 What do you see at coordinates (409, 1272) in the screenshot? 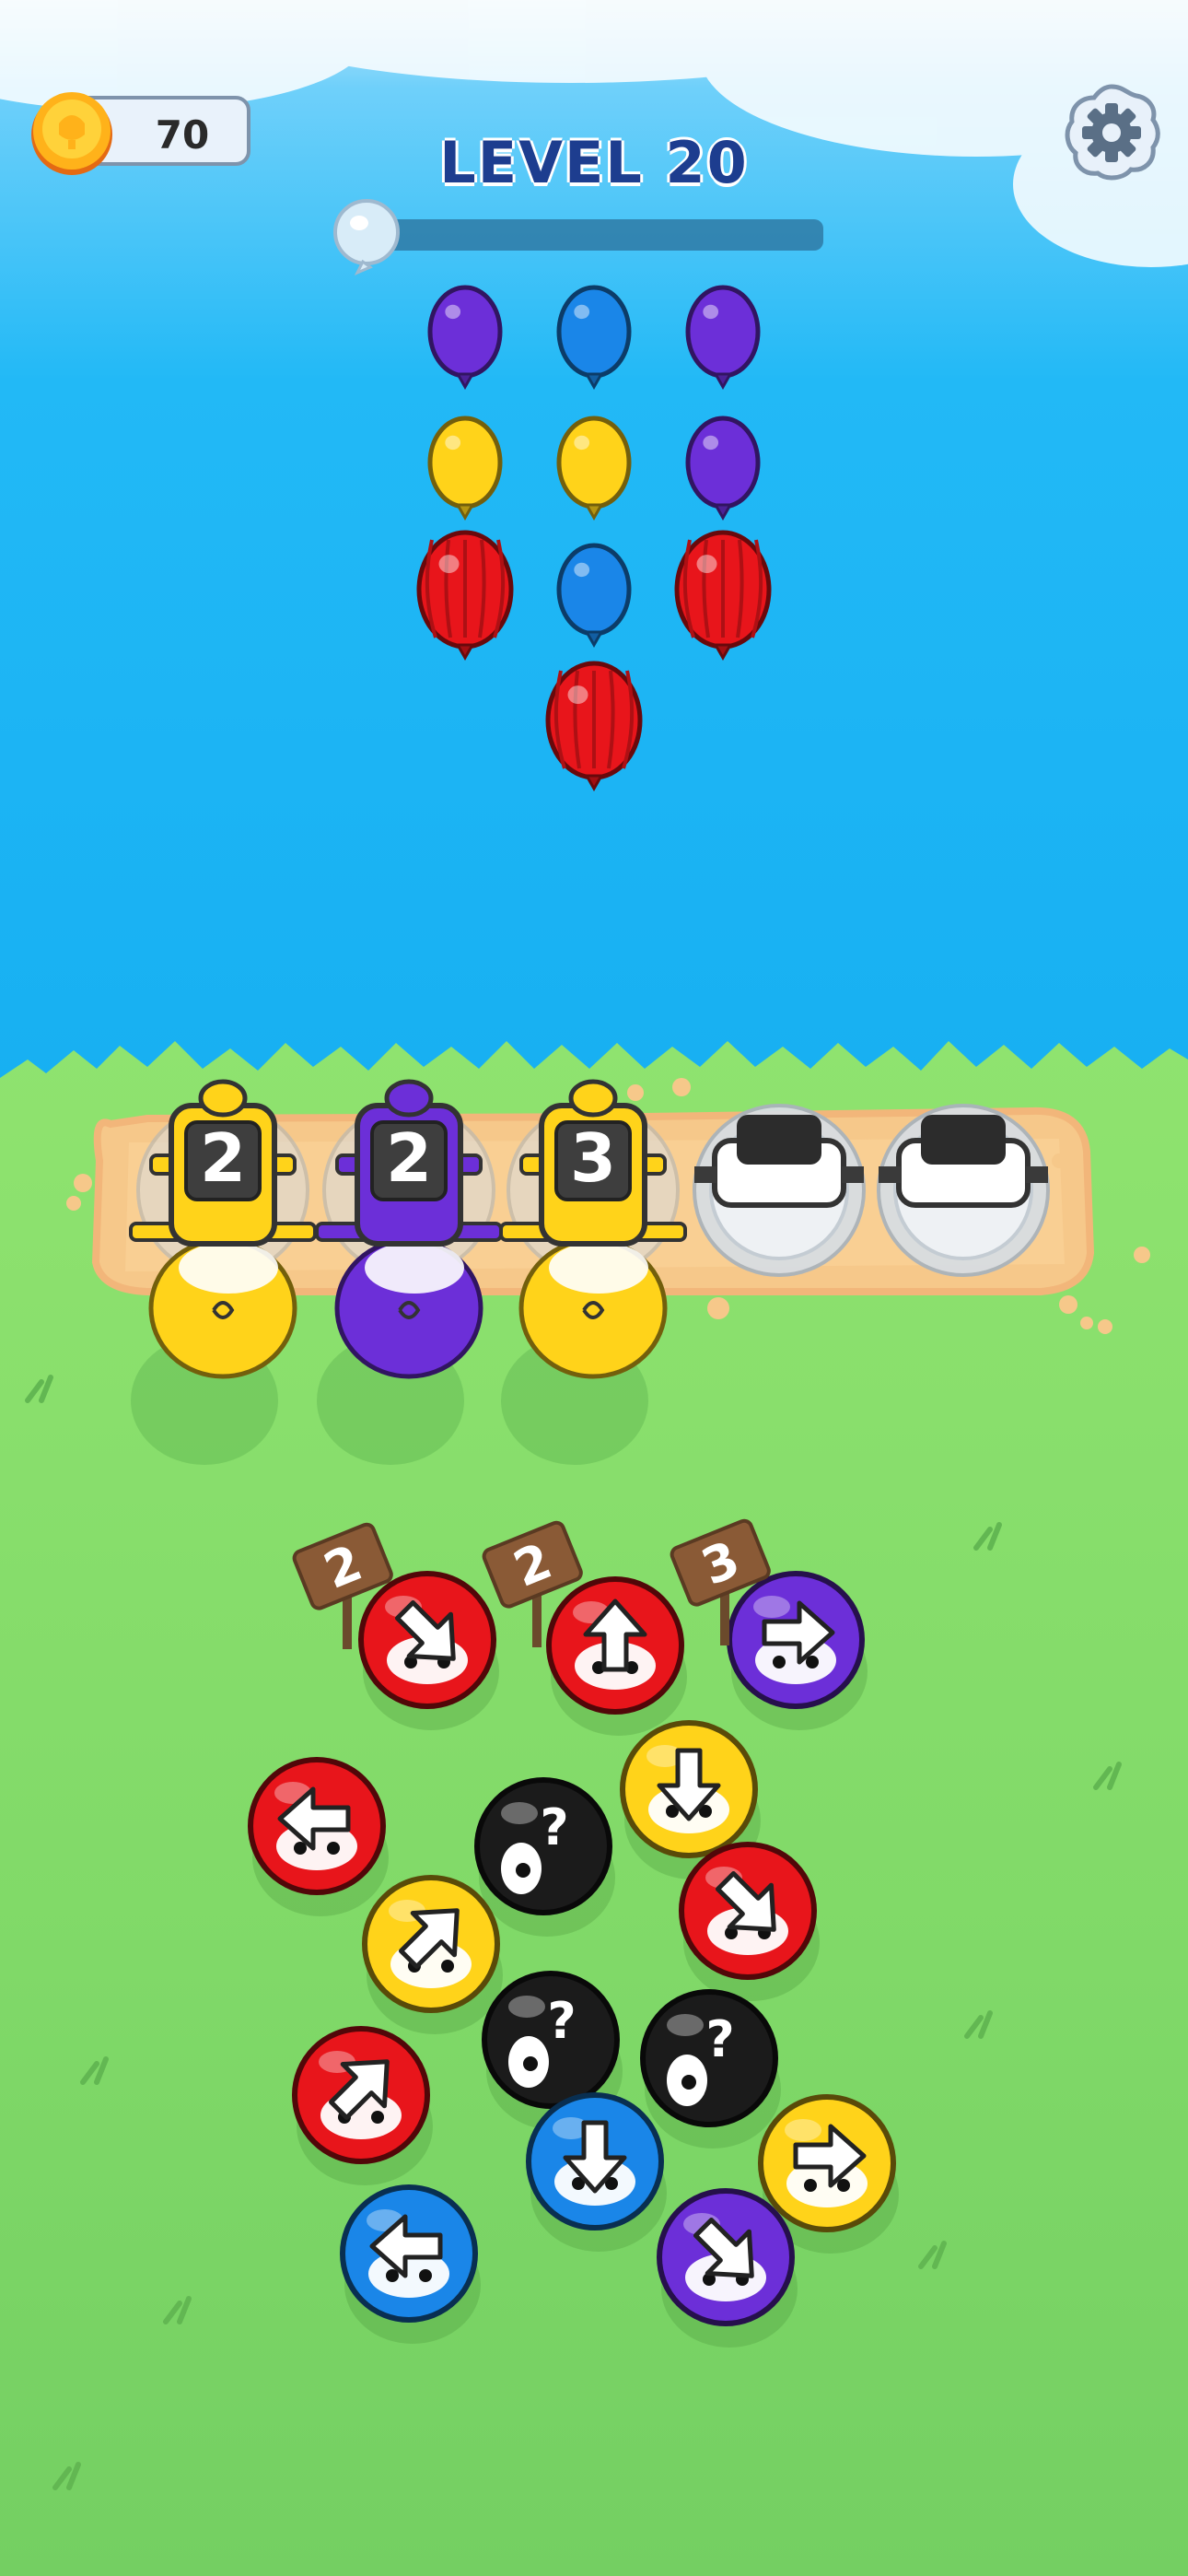
I see `shooter-slot-2: 2` at bounding box center [409, 1272].